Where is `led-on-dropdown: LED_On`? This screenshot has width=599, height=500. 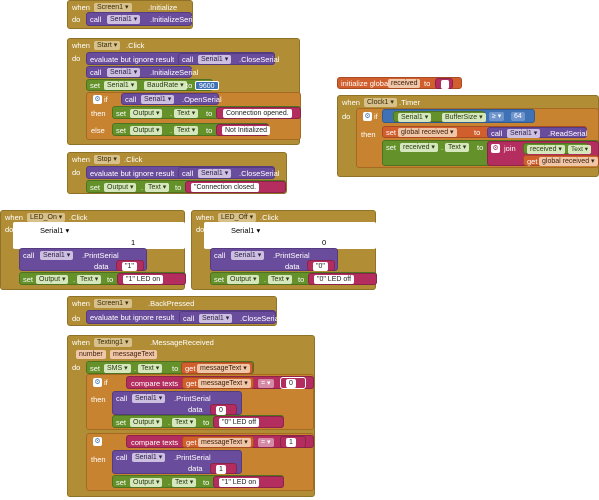 led-on-dropdown: LED_On is located at coordinates (46, 217).